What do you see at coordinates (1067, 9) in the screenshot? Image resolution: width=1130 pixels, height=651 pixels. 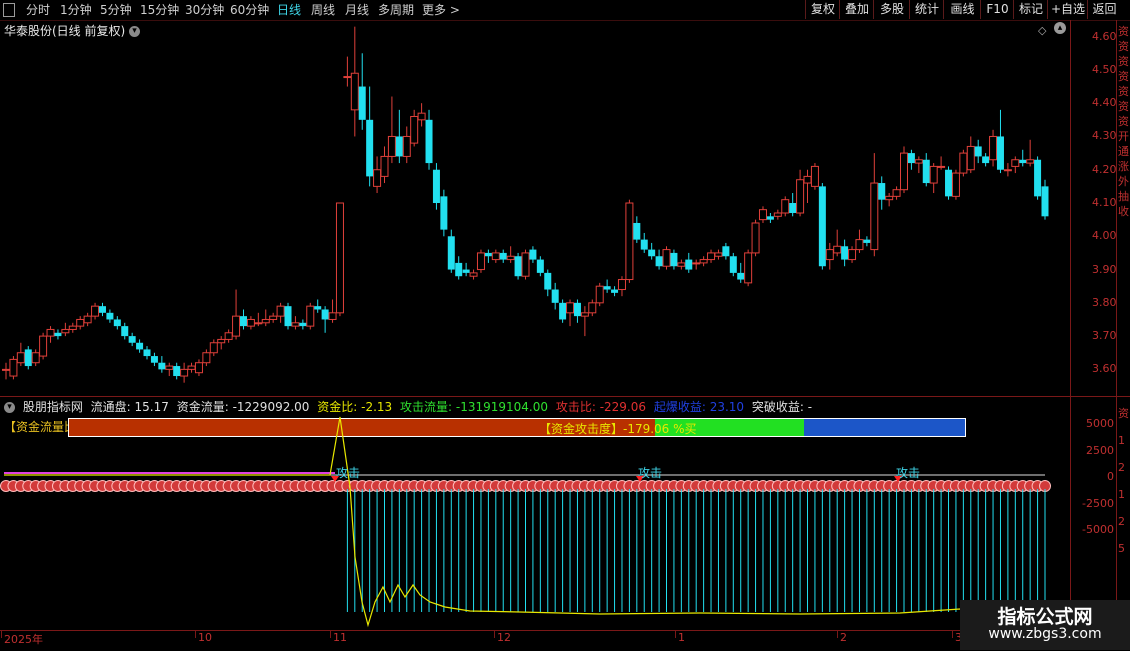 I see `toolbar-button-7: +自选` at bounding box center [1067, 9].